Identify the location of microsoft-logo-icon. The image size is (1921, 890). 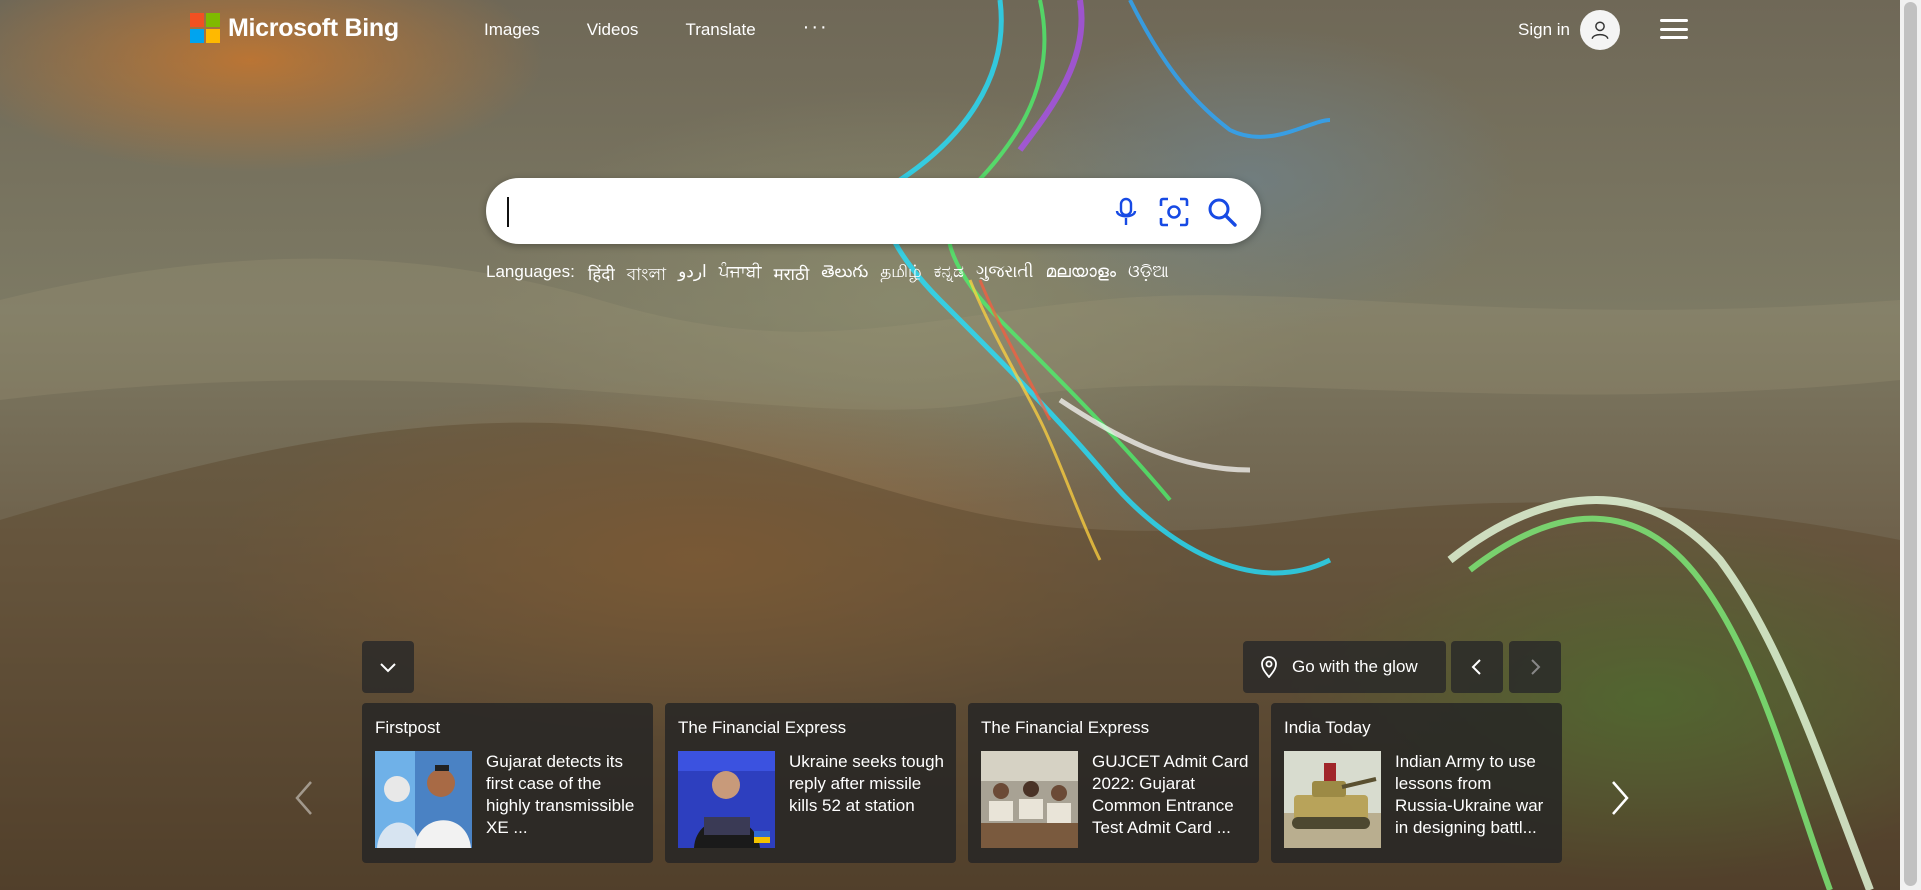
(205, 28).